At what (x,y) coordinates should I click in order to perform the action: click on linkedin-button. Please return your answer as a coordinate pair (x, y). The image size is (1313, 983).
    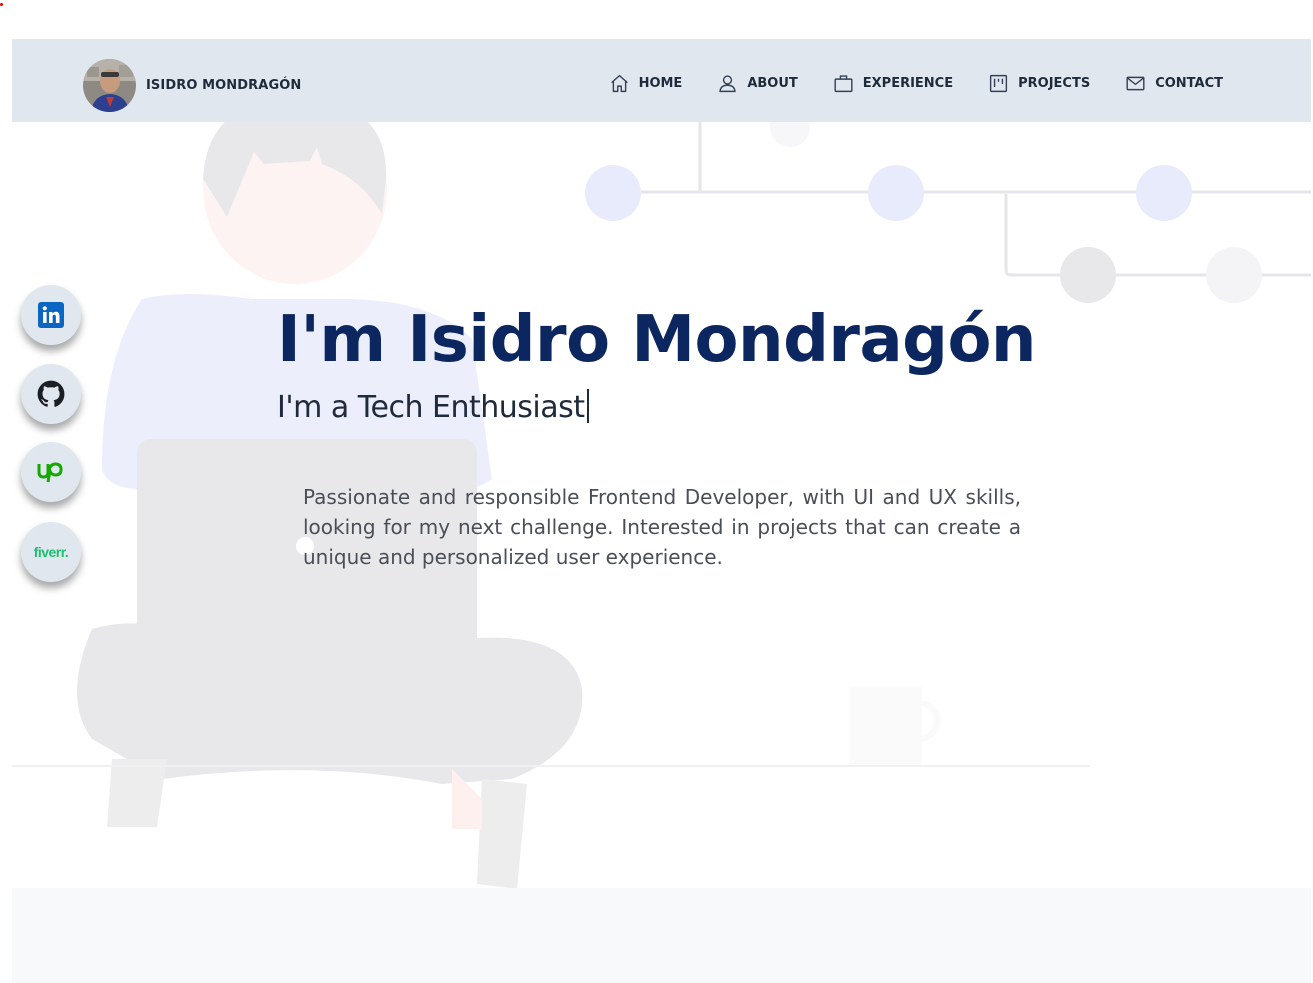
    Looking at the image, I should click on (51, 315).